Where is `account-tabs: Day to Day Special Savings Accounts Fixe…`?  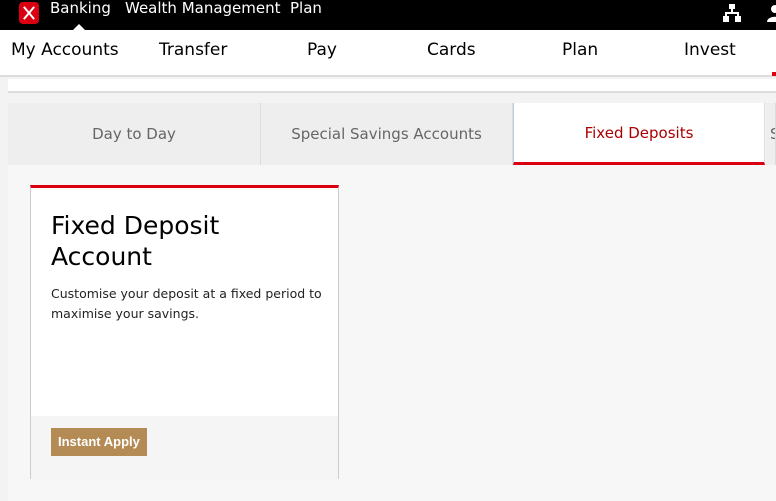 account-tabs: Day to Day Special Savings Accounts Fixe… is located at coordinates (392, 134).